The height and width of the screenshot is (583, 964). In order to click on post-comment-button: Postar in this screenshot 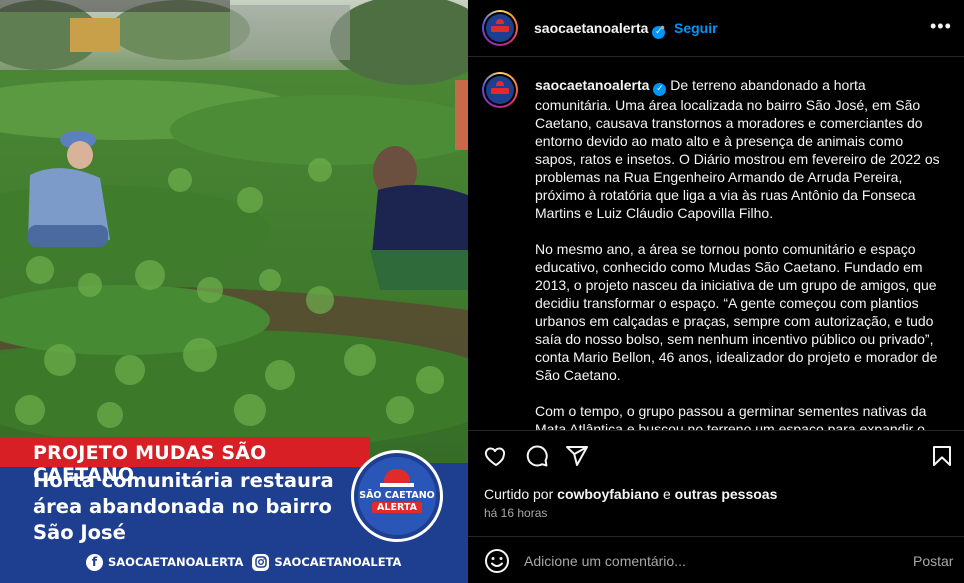, I will do `click(933, 561)`.